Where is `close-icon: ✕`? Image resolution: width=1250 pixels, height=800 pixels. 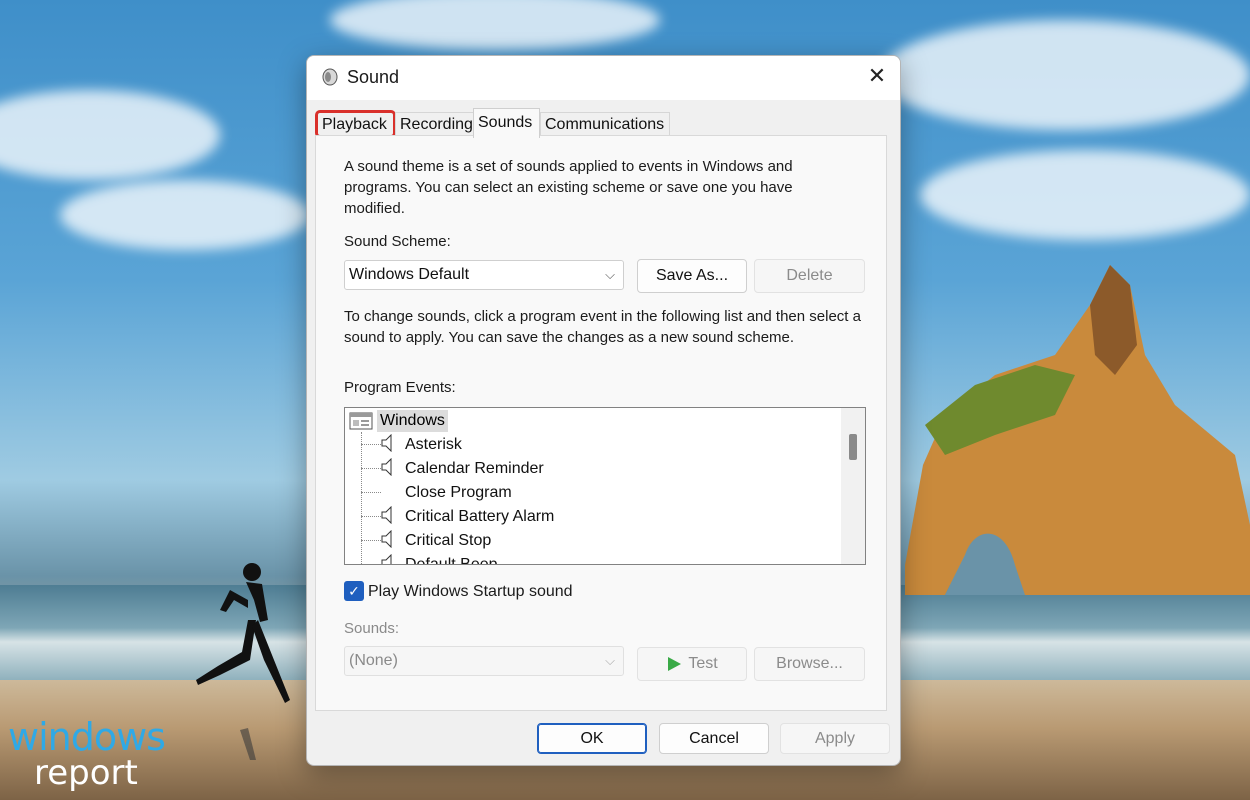 close-icon: ✕ is located at coordinates (877, 76).